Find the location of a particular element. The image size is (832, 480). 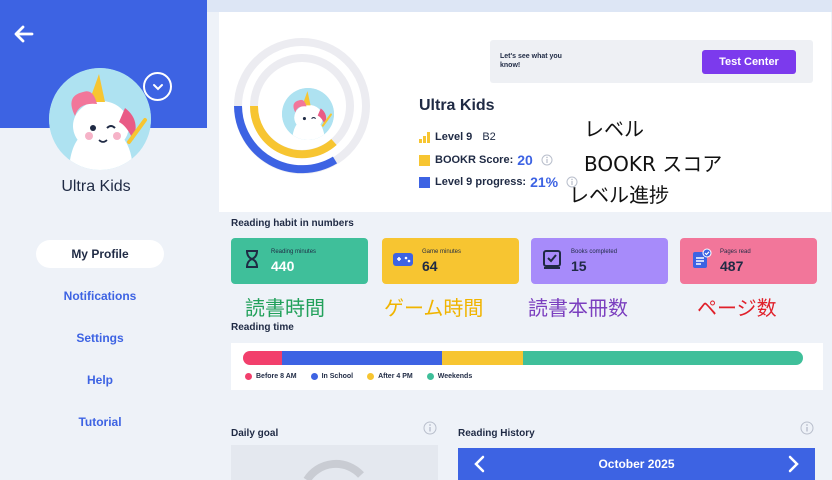

reading-time-bar is located at coordinates (523, 358).